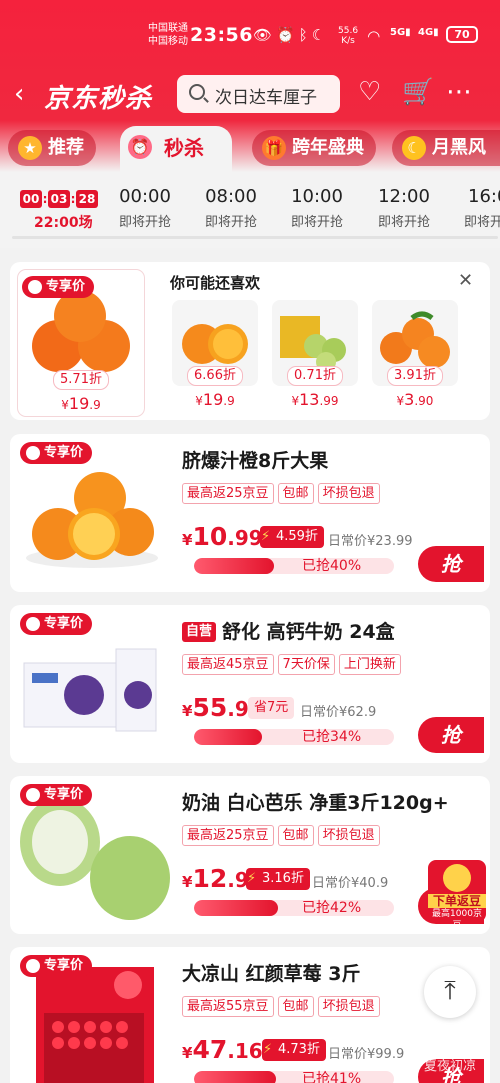  Describe the element at coordinates (369, 92) in the screenshot. I see `follow-heart-icon: ♡` at that location.